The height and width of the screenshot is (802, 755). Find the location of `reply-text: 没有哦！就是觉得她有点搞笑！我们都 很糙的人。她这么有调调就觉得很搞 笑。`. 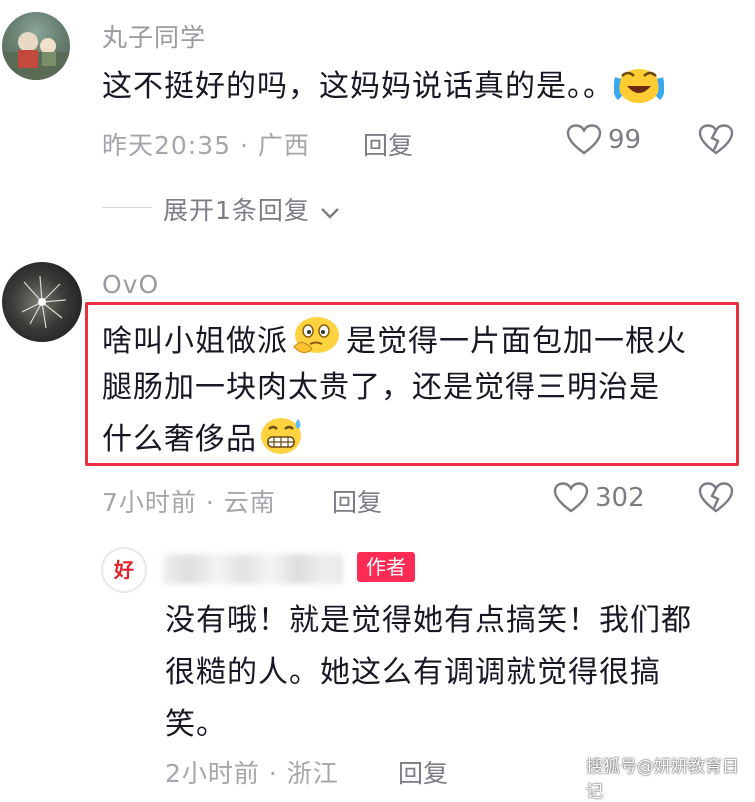

reply-text: 没有哦！就是觉得她有点搞笑！我们都 很糙的人。她这么有调调就觉得很搞 笑。 is located at coordinates (455, 673).